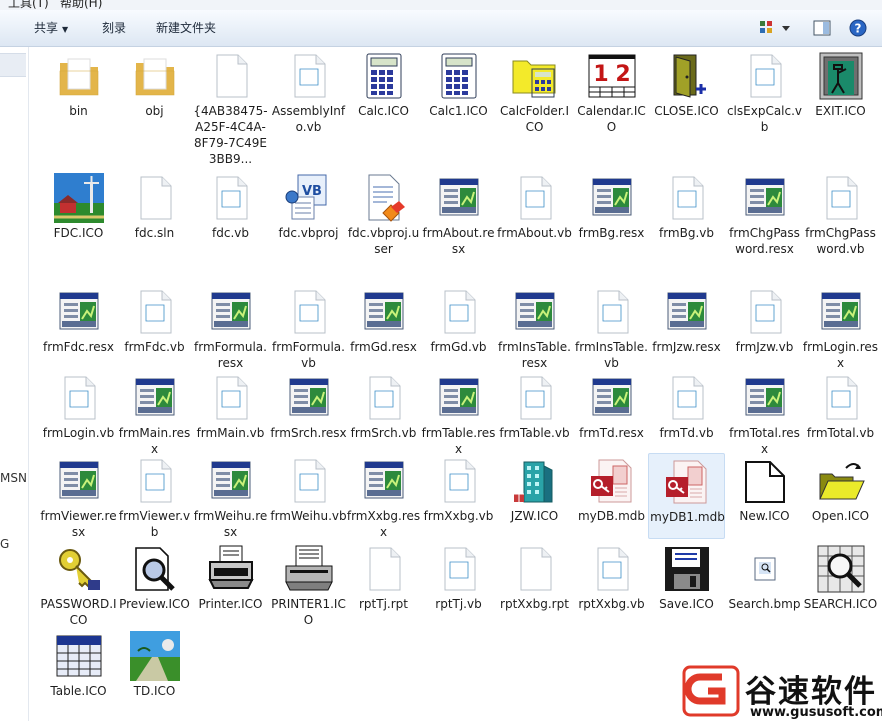 Image resolution: width=882 pixels, height=721 pixels. Describe the element at coordinates (534, 413) in the screenshot. I see `file-item: frmTable.vb` at that location.